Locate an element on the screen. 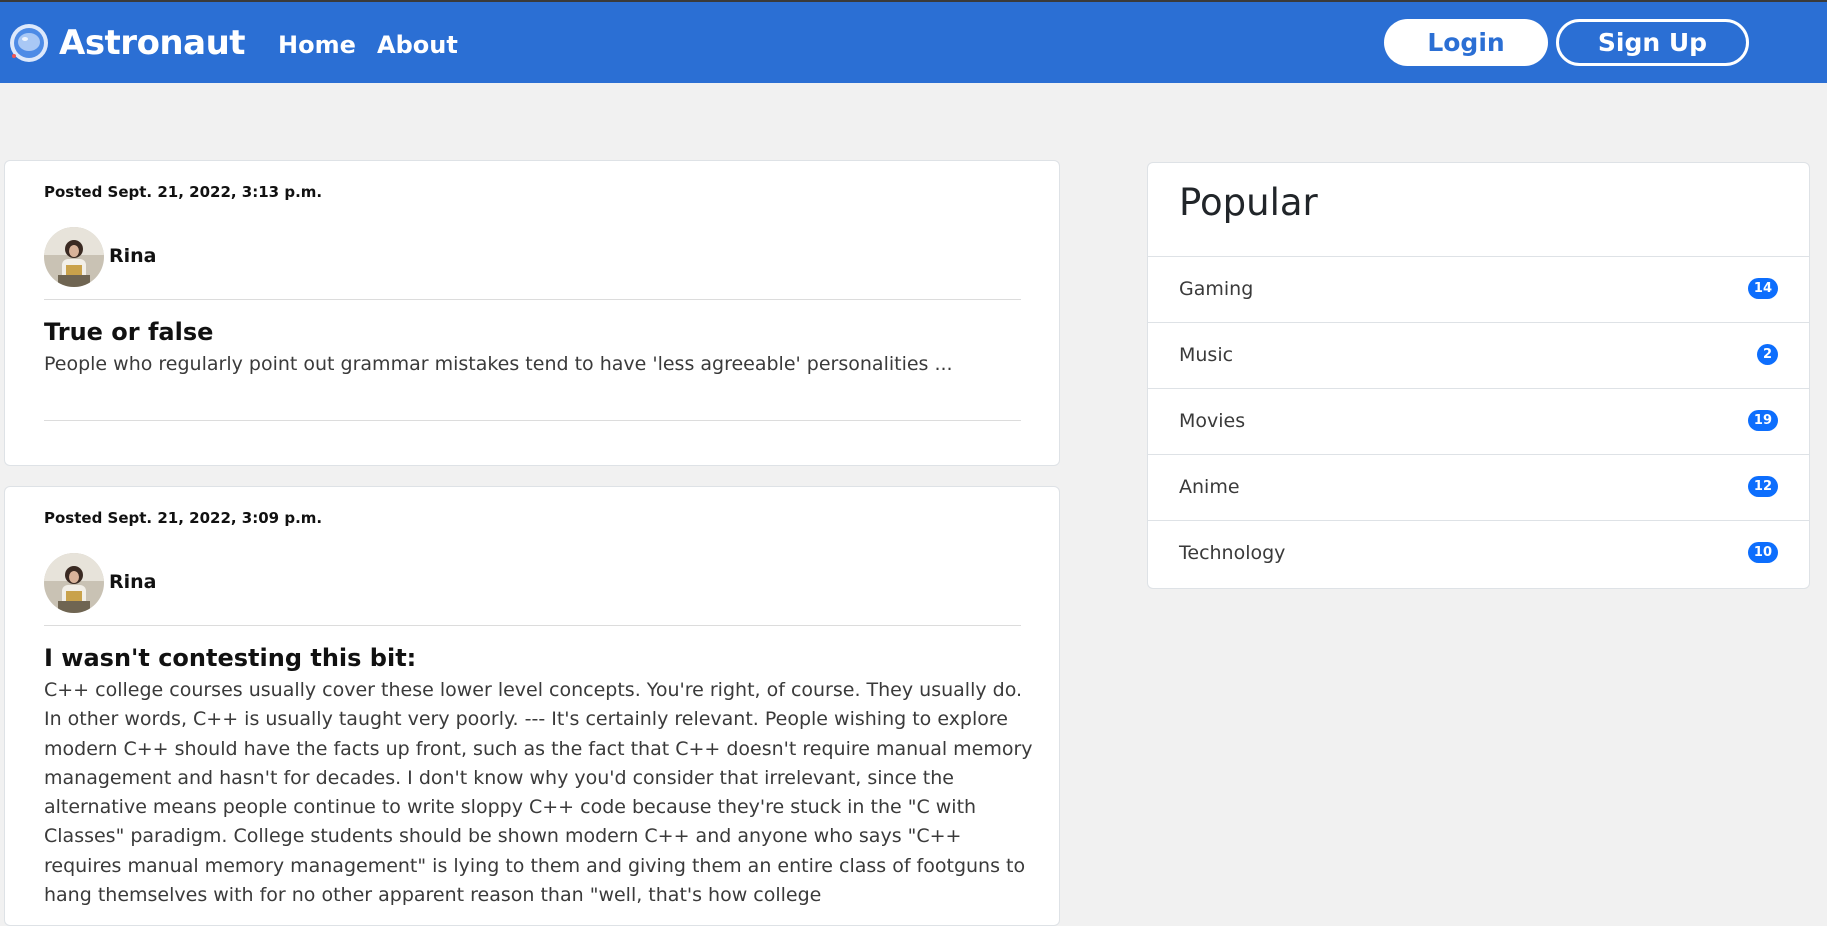 Image resolution: width=1827 pixels, height=926 pixels. signup-button: Sign Up is located at coordinates (1652, 42).